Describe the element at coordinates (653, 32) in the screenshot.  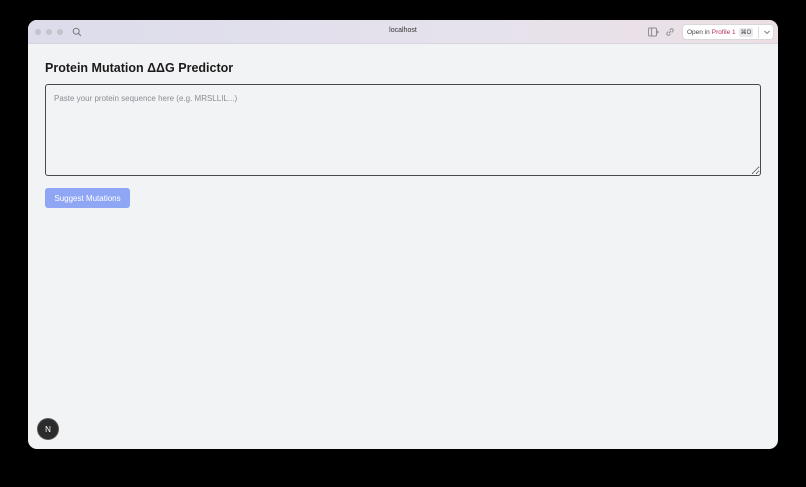
I see `reader-icon` at that location.